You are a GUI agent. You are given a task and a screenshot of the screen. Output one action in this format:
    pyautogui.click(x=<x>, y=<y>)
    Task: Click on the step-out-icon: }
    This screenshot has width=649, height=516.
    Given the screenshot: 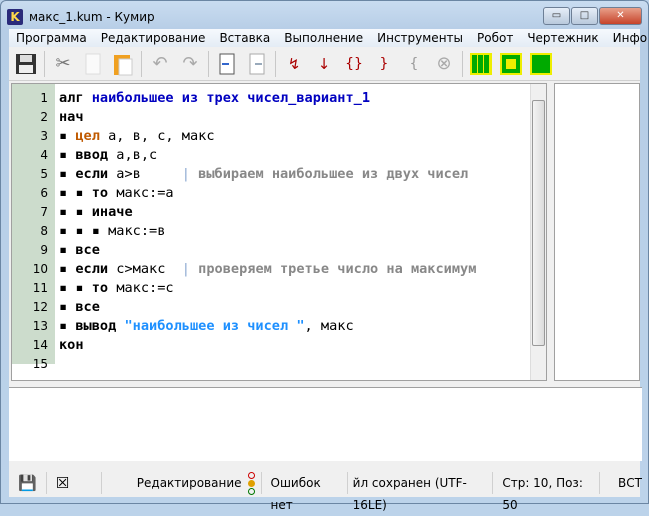 What is the action you would take?
    pyautogui.click(x=384, y=64)
    